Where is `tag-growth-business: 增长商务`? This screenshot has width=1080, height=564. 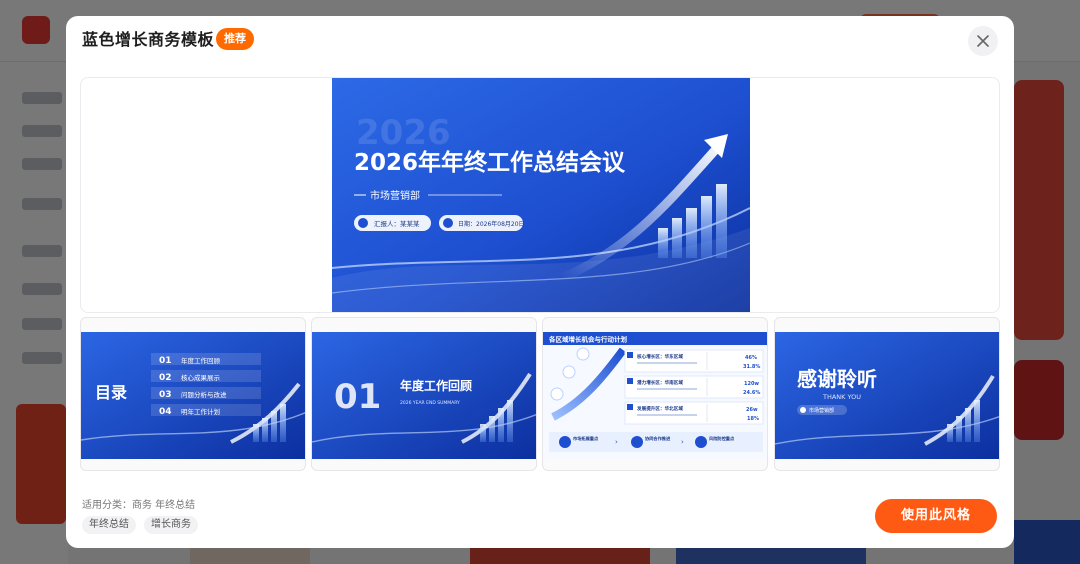 tag-growth-business: 增长商务 is located at coordinates (171, 525).